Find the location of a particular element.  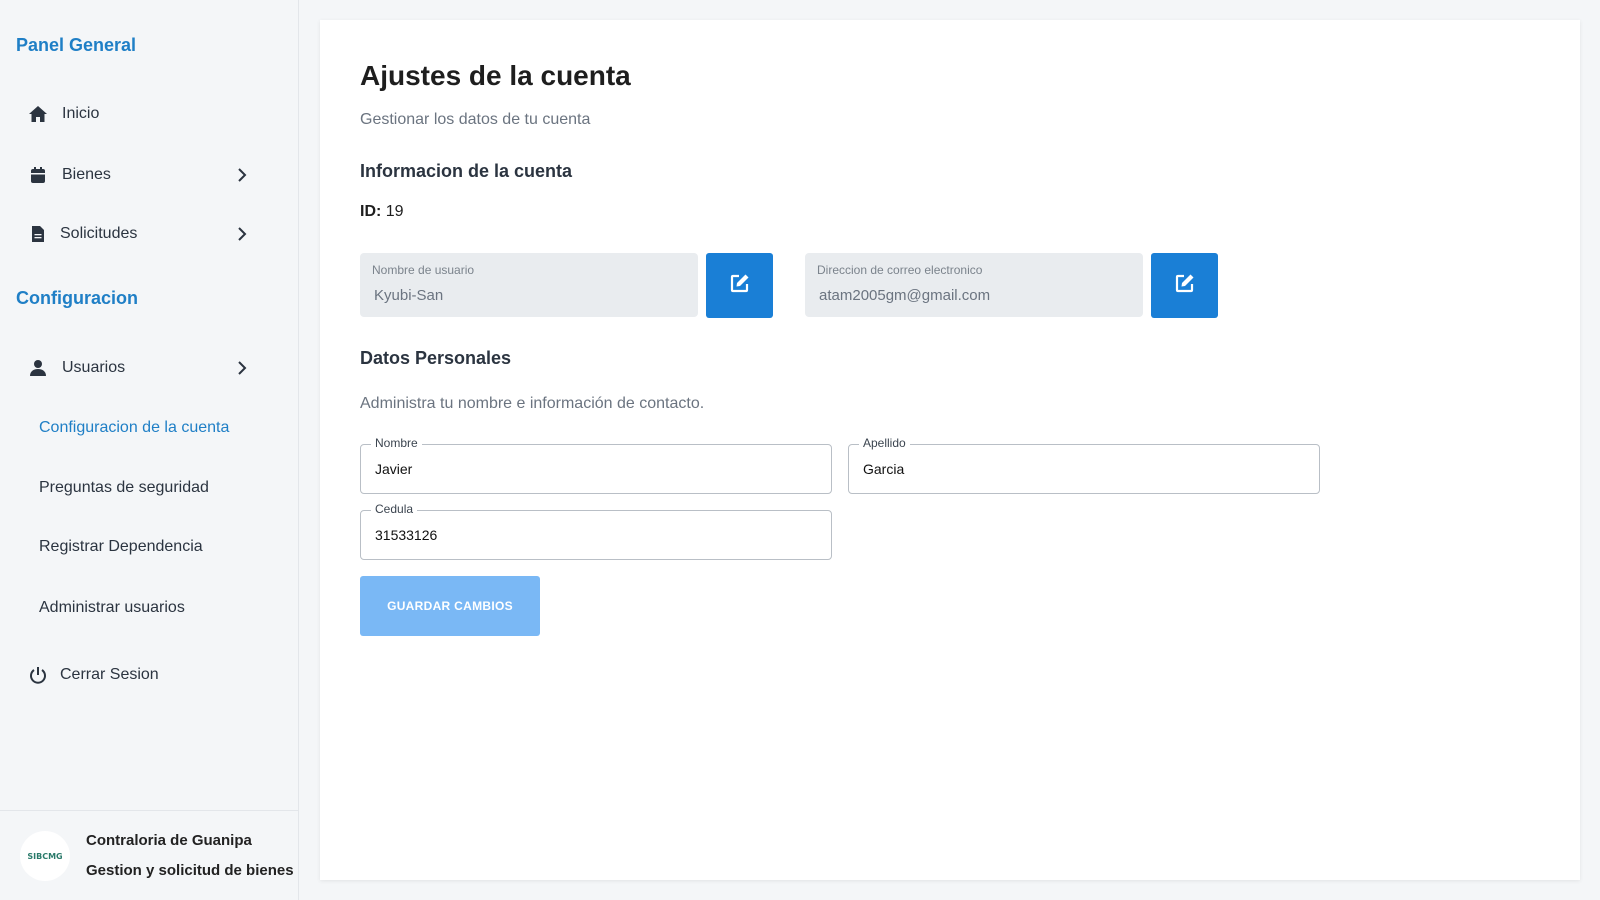

page-subtitle: Gestionar los datos de tu cuenta is located at coordinates (475, 119).